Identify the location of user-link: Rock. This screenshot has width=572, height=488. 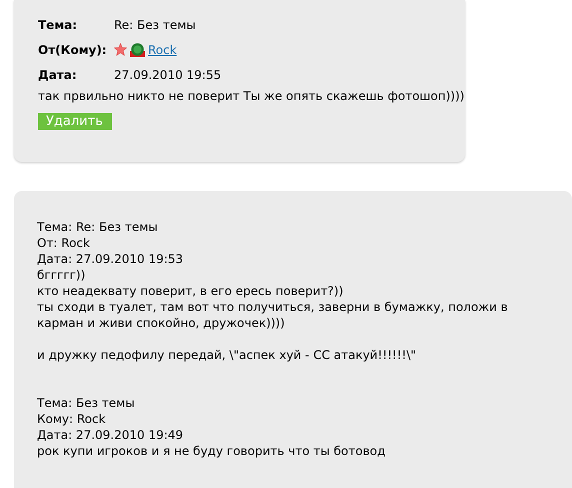
(162, 49).